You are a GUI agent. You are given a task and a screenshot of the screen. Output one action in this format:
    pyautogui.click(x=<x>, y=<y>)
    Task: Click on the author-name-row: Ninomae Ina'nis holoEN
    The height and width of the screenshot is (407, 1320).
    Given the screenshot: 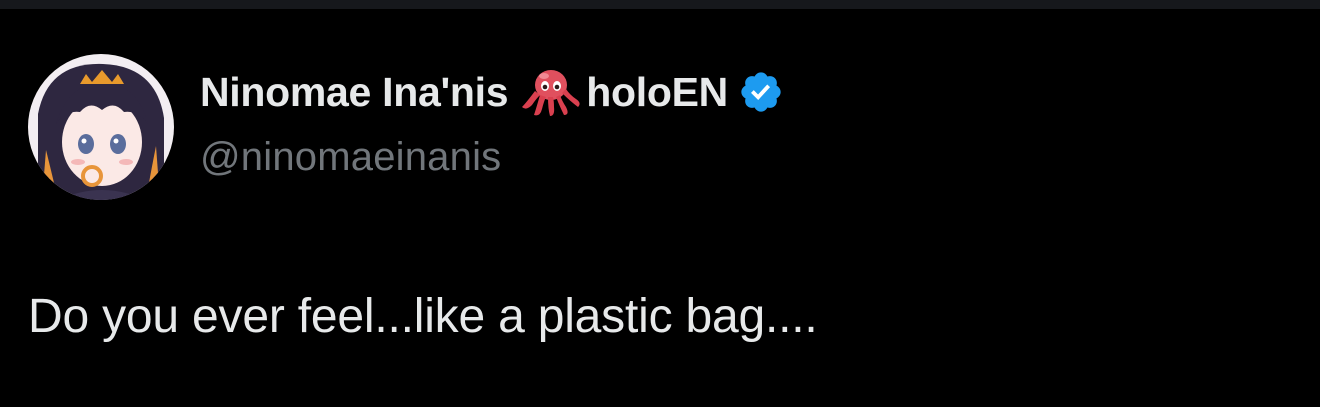 What is the action you would take?
    pyautogui.click(x=492, y=92)
    